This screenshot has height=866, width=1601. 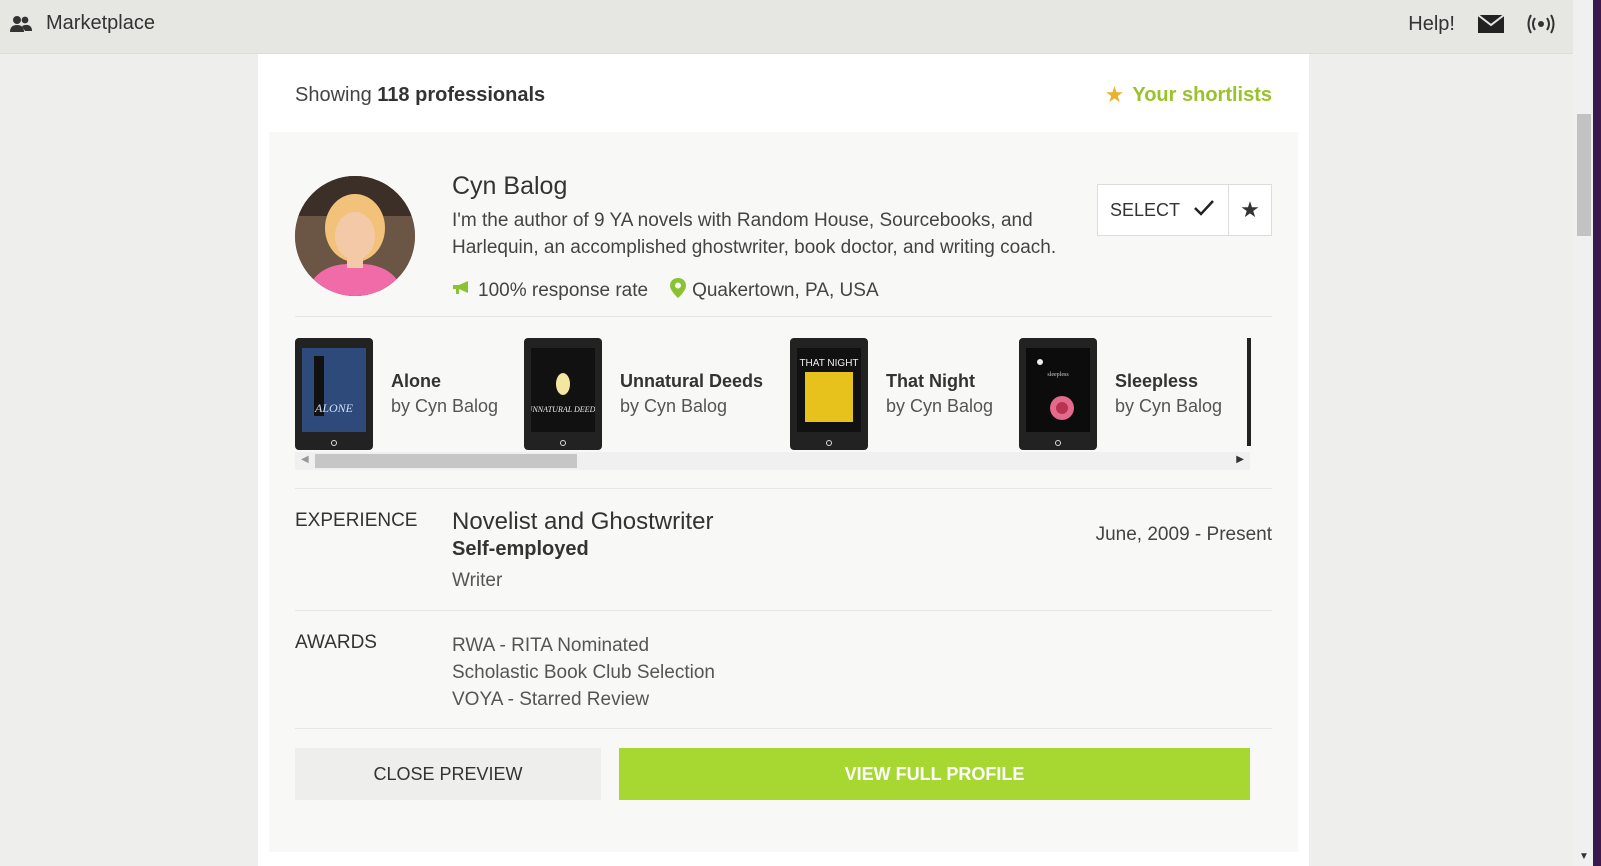 I want to click on scroll-down-arrow-icon: ▼, so click(x=1584, y=856).